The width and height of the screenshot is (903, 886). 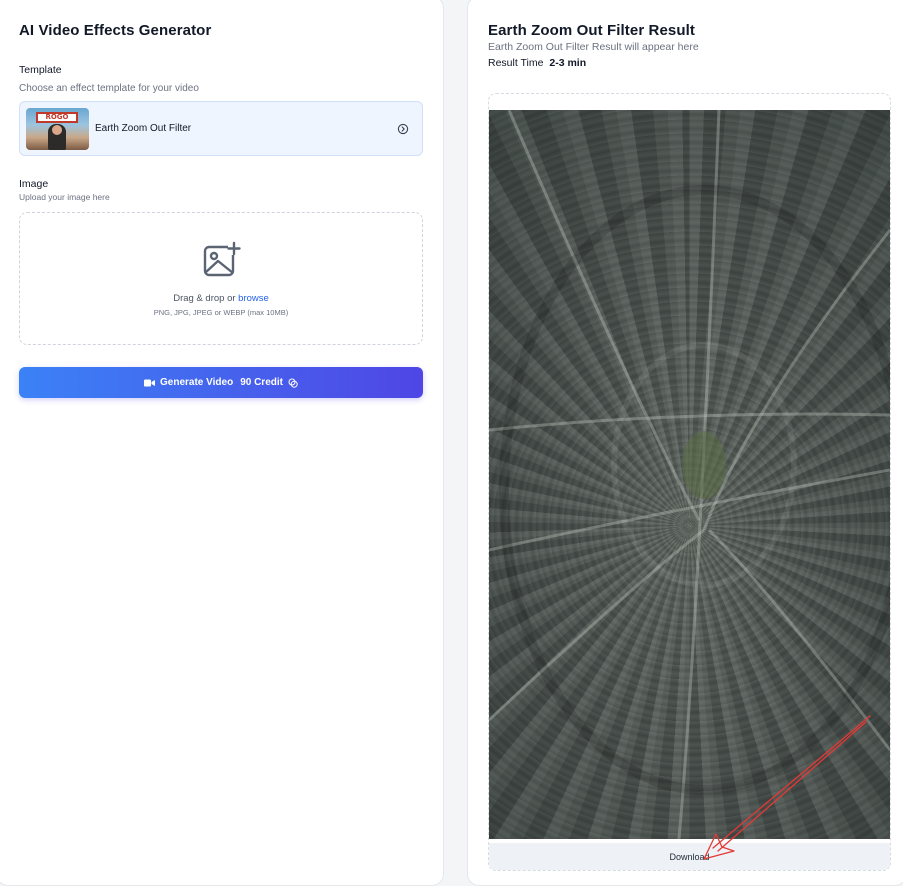 What do you see at coordinates (221, 312) in the screenshot?
I see `file-format-hint: PNG, JPG, JPEG or WEBP (max 10MB)` at bounding box center [221, 312].